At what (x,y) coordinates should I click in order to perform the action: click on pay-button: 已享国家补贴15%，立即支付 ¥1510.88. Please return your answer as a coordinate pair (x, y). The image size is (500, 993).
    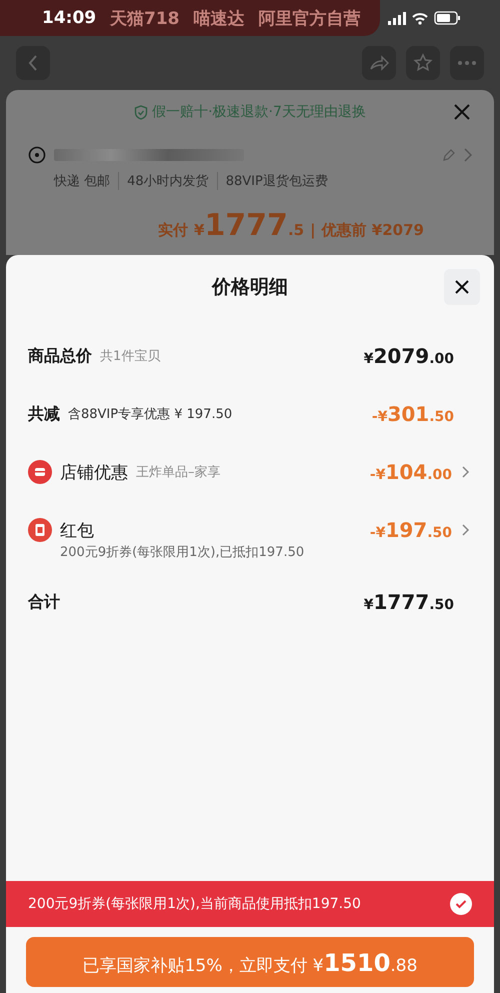
    Looking at the image, I should click on (250, 962).